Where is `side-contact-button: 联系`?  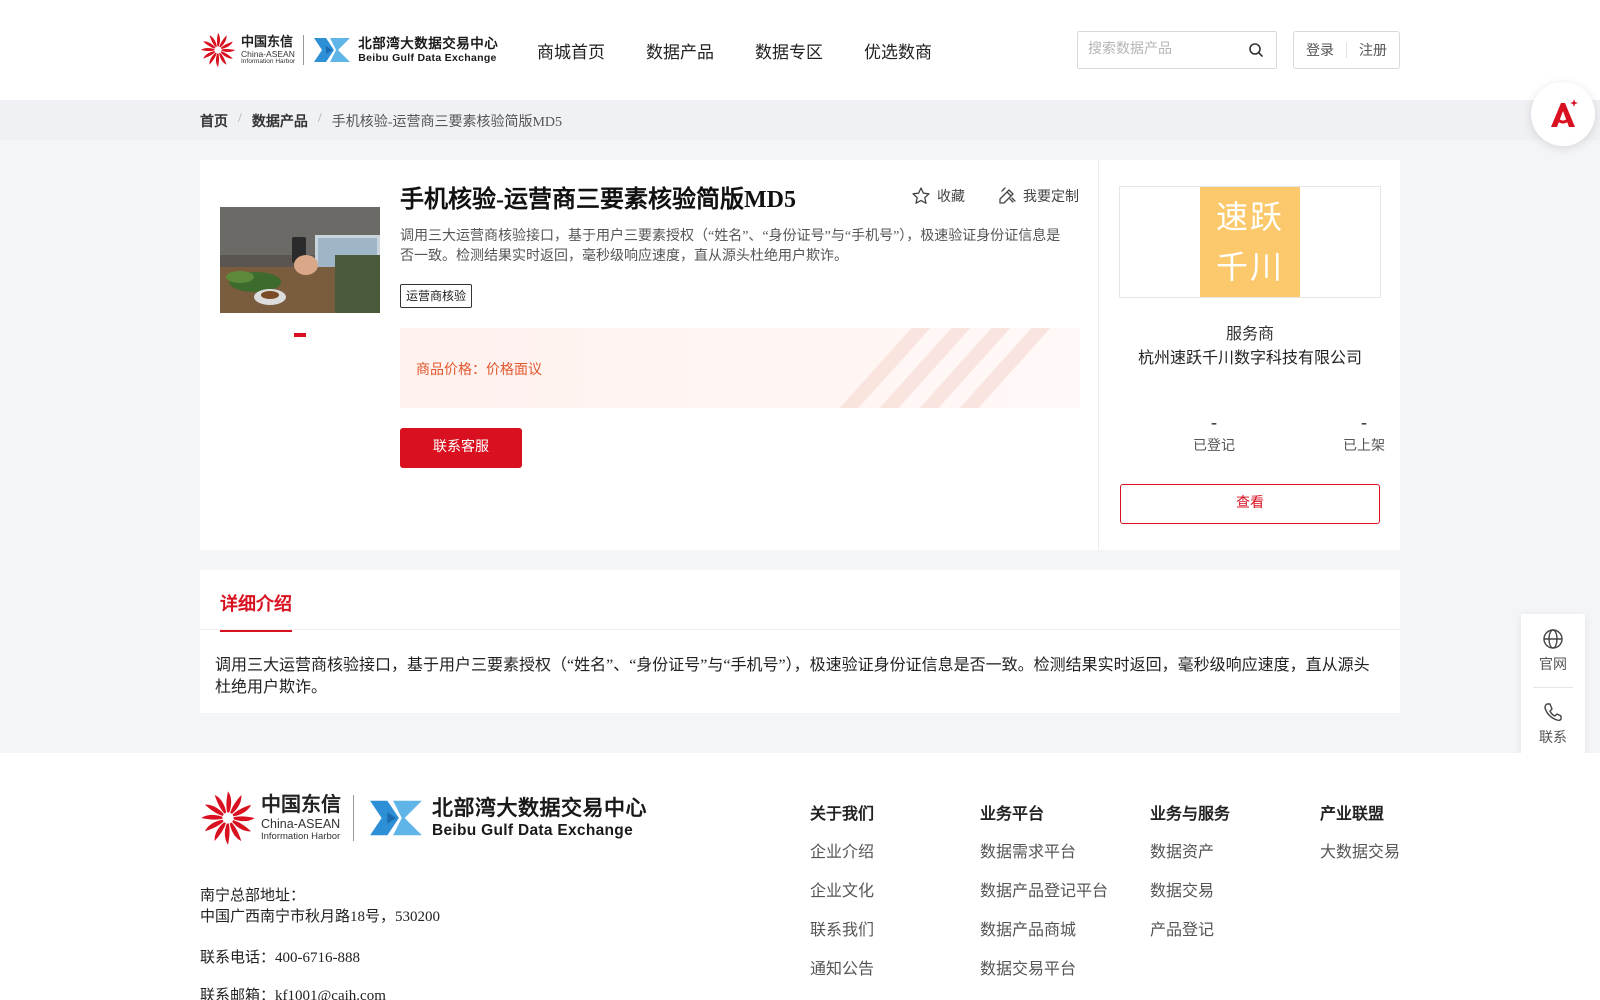 side-contact-button: 联系 is located at coordinates (1553, 724).